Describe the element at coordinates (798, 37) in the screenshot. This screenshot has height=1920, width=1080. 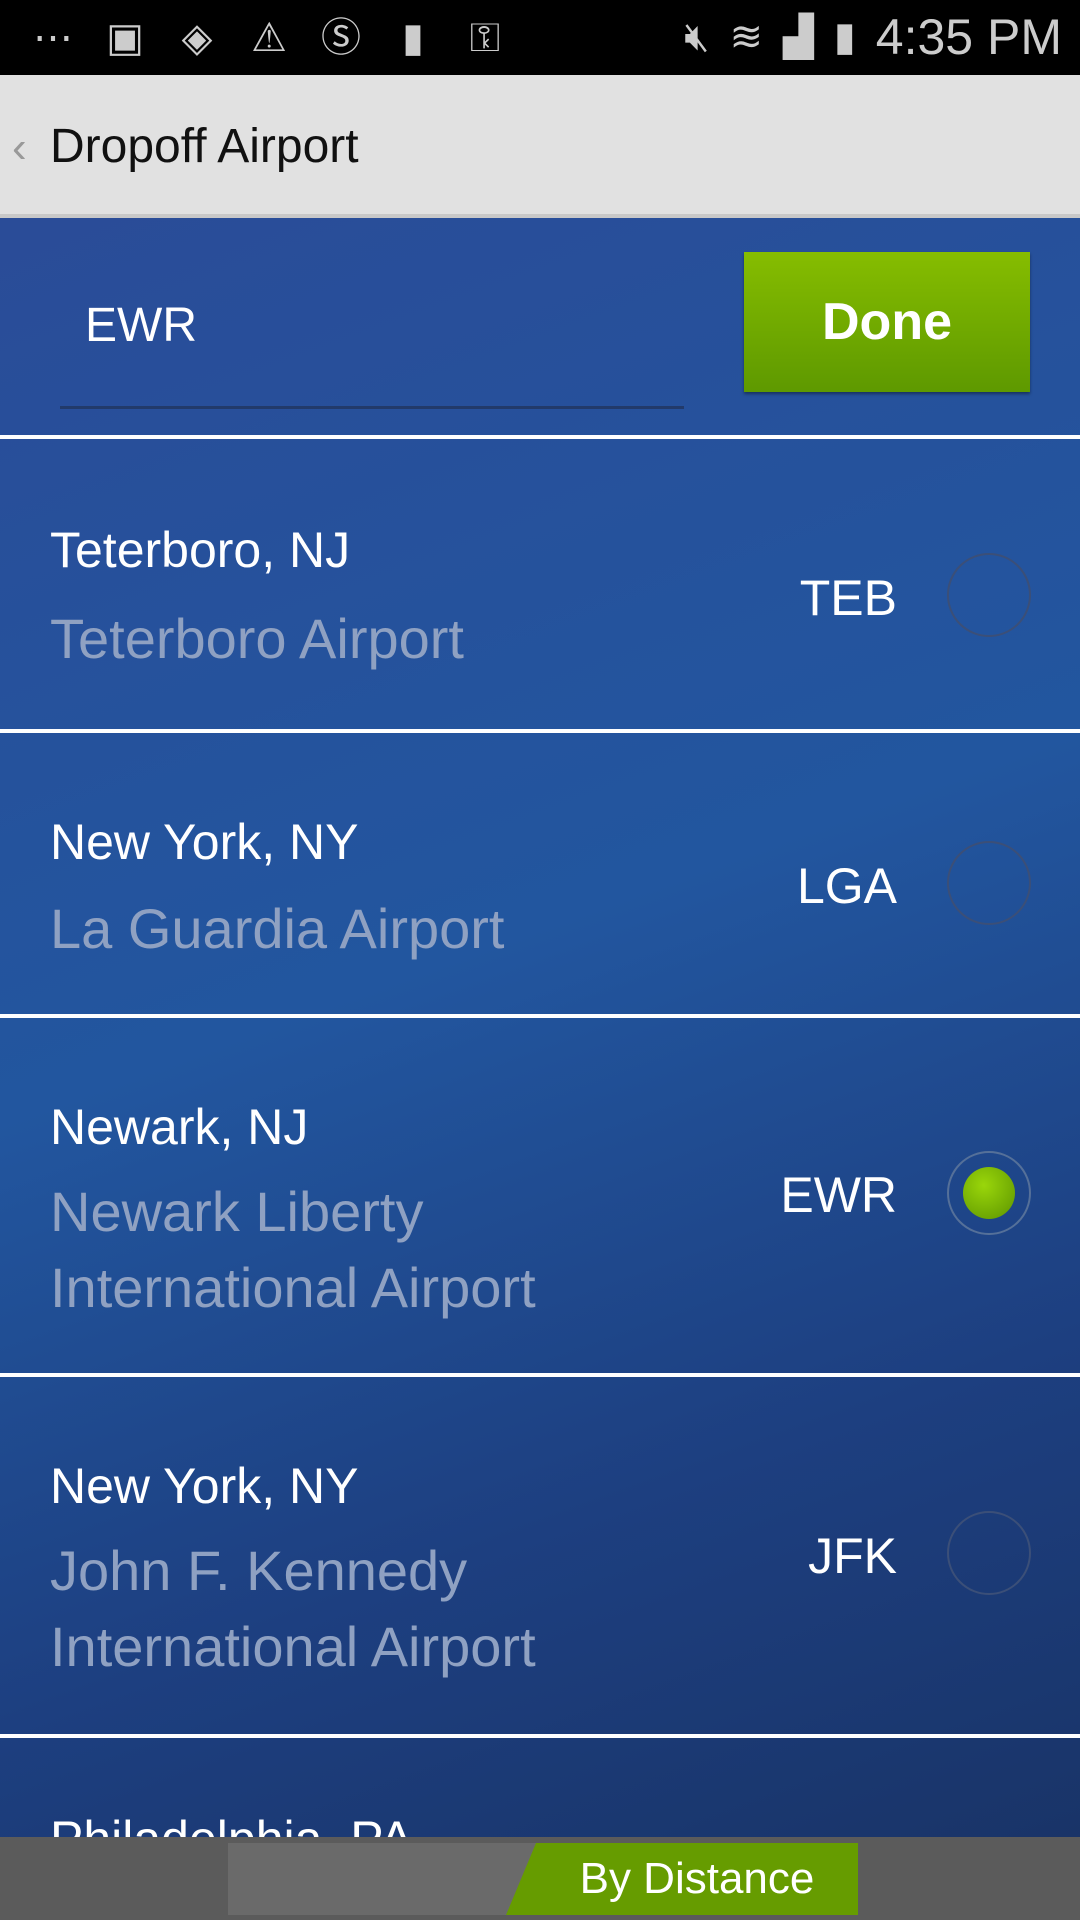
I see `signal-icon: ▟` at that location.